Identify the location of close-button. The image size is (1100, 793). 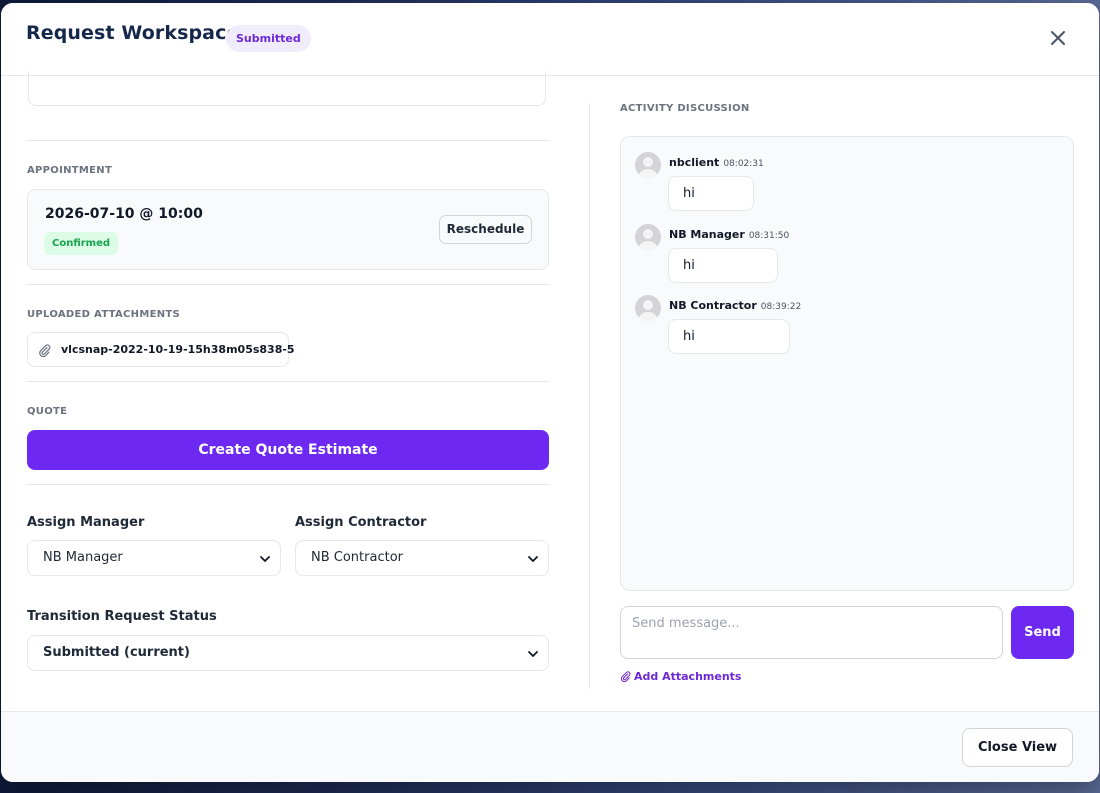
(1058, 38).